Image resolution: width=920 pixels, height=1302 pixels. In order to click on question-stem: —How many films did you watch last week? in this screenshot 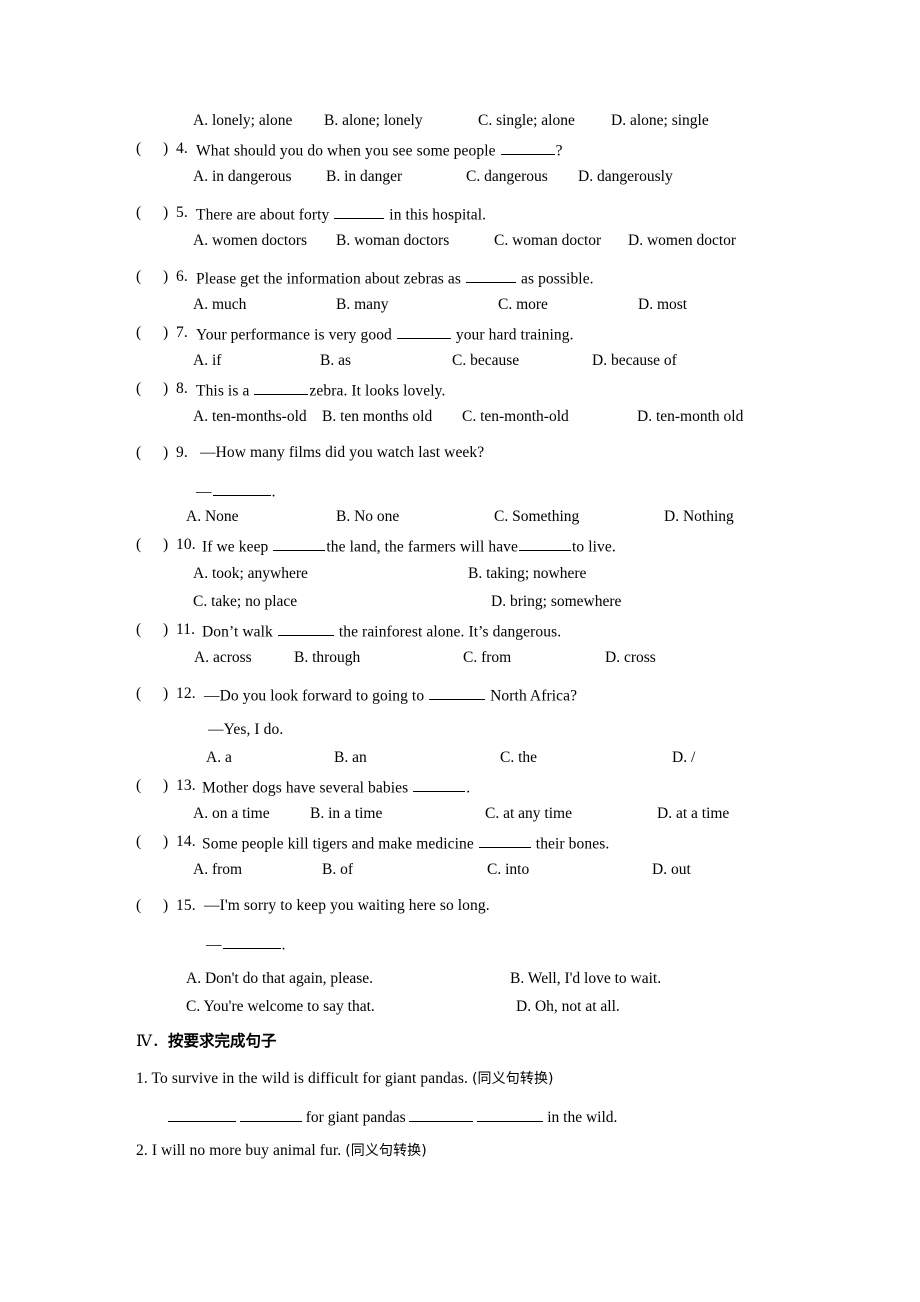, I will do `click(342, 452)`.